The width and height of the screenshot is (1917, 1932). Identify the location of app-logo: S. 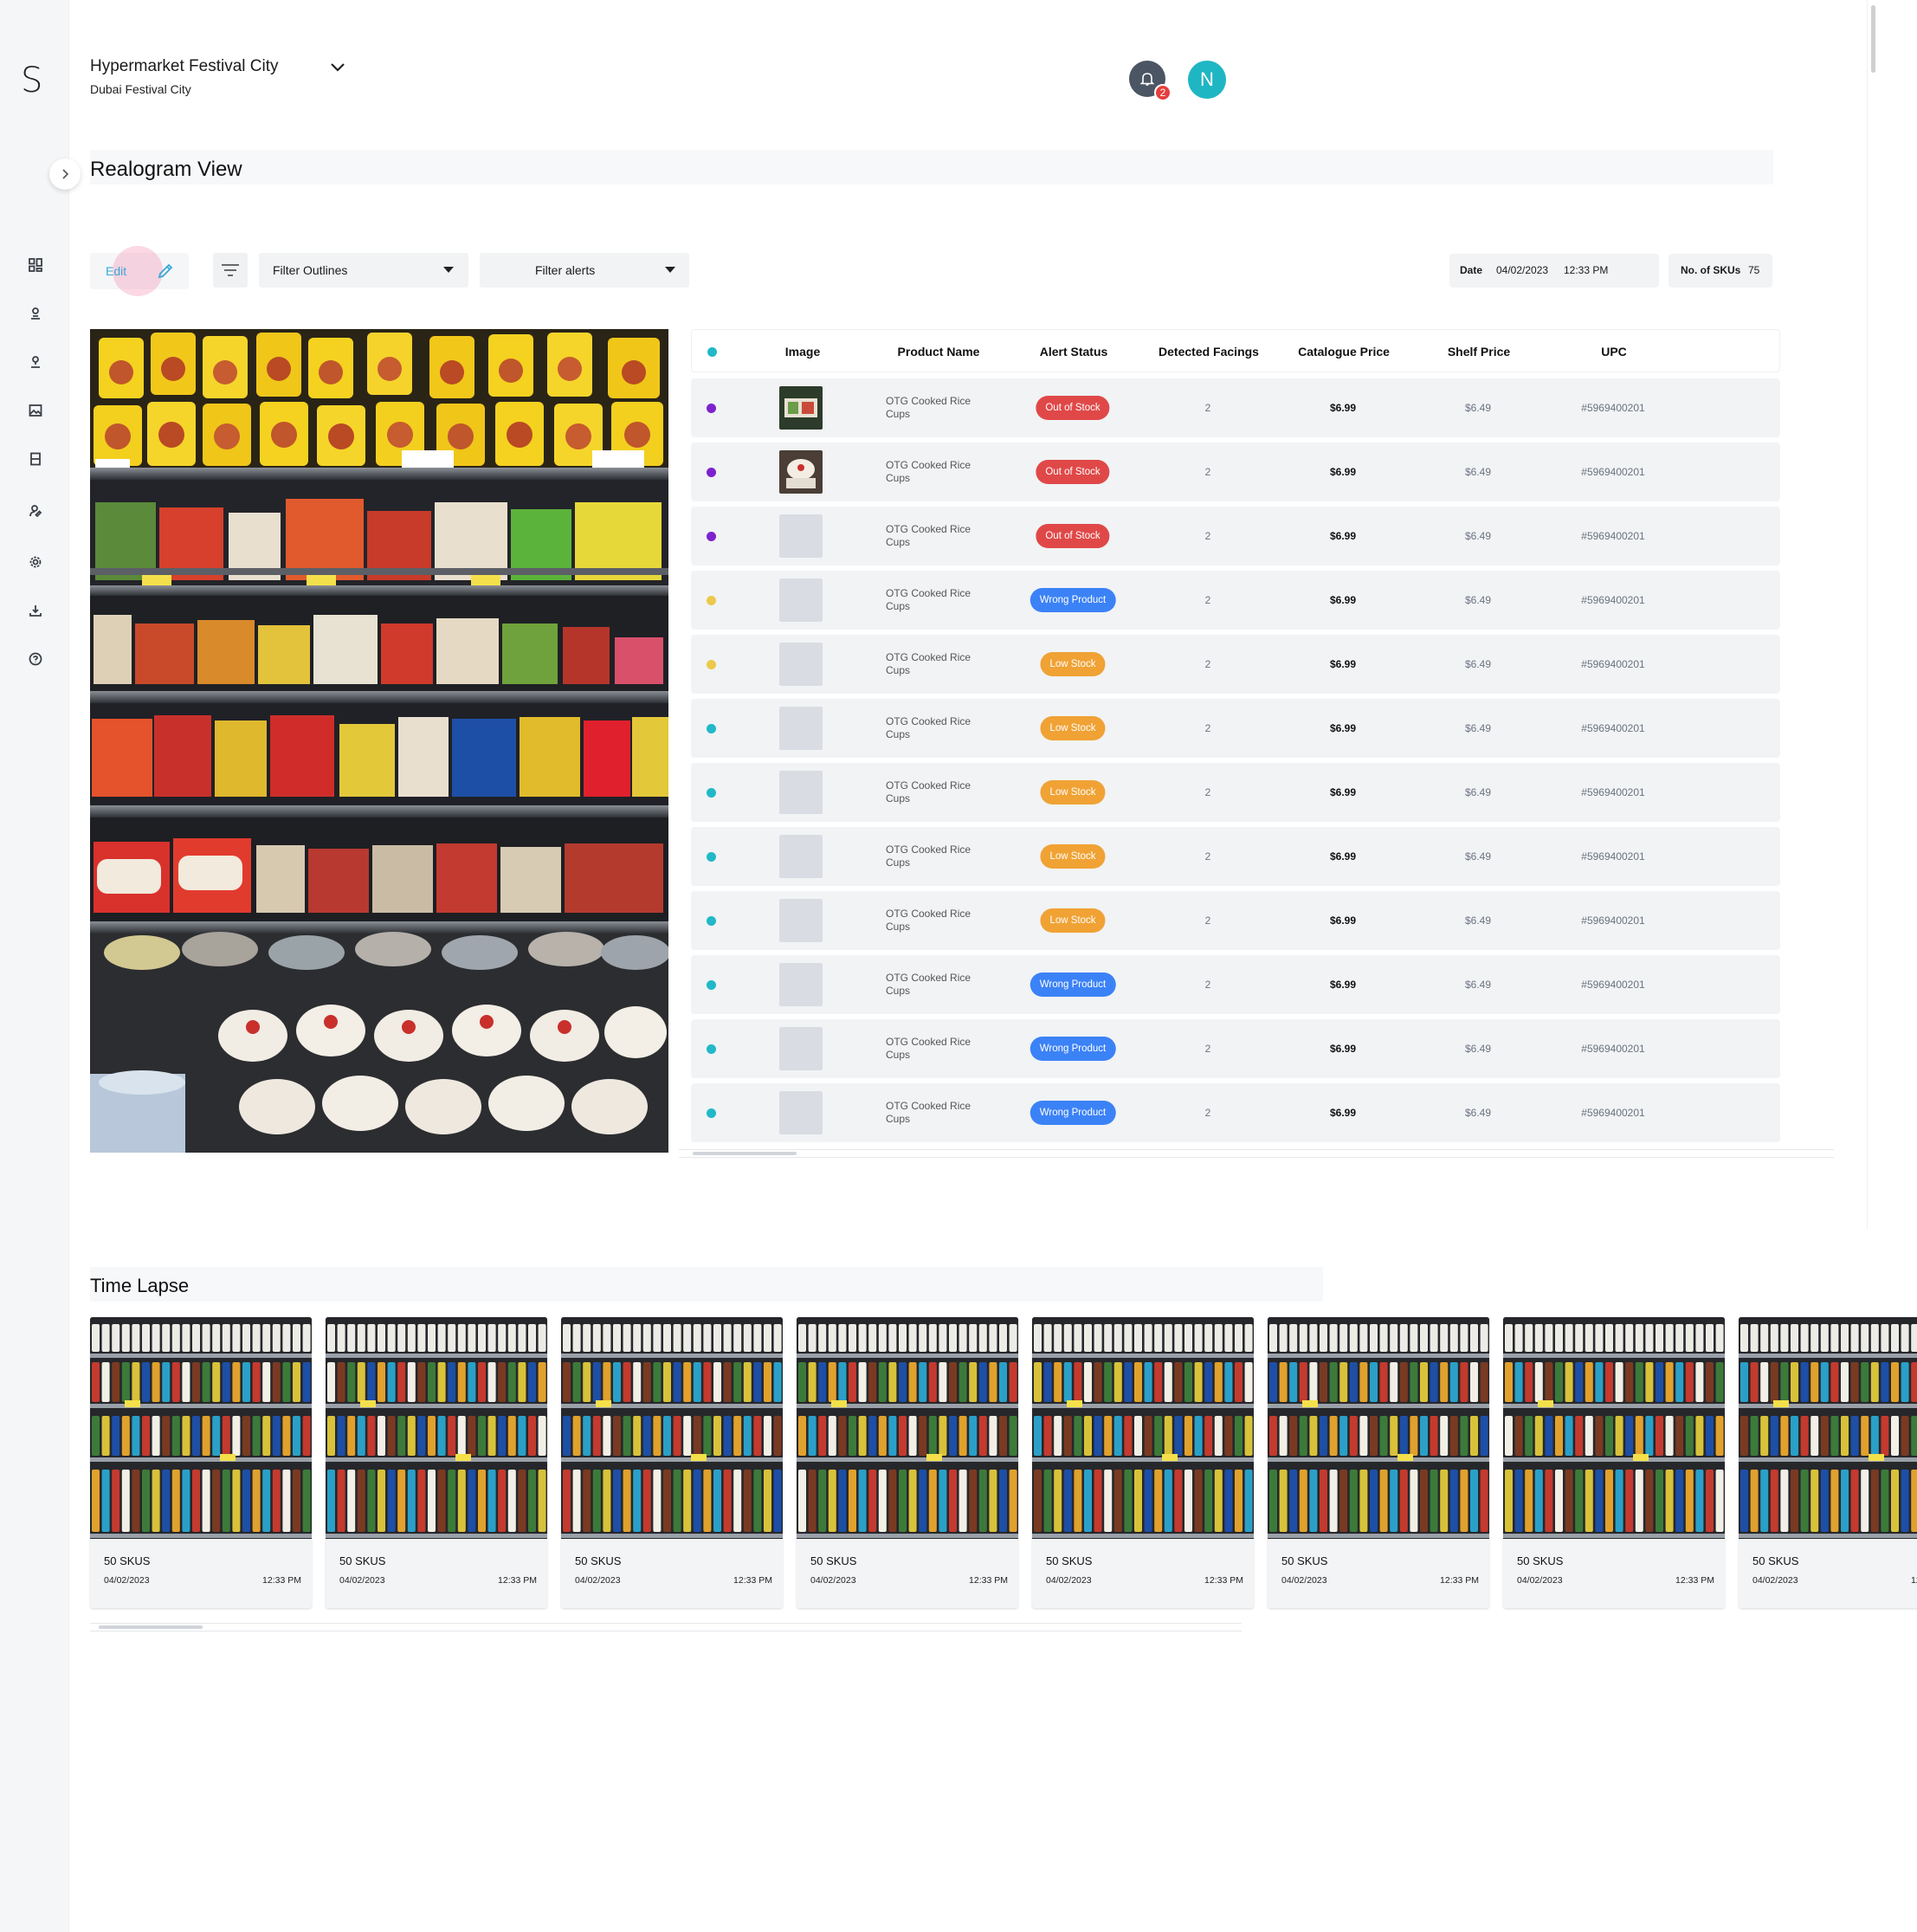
(32, 80).